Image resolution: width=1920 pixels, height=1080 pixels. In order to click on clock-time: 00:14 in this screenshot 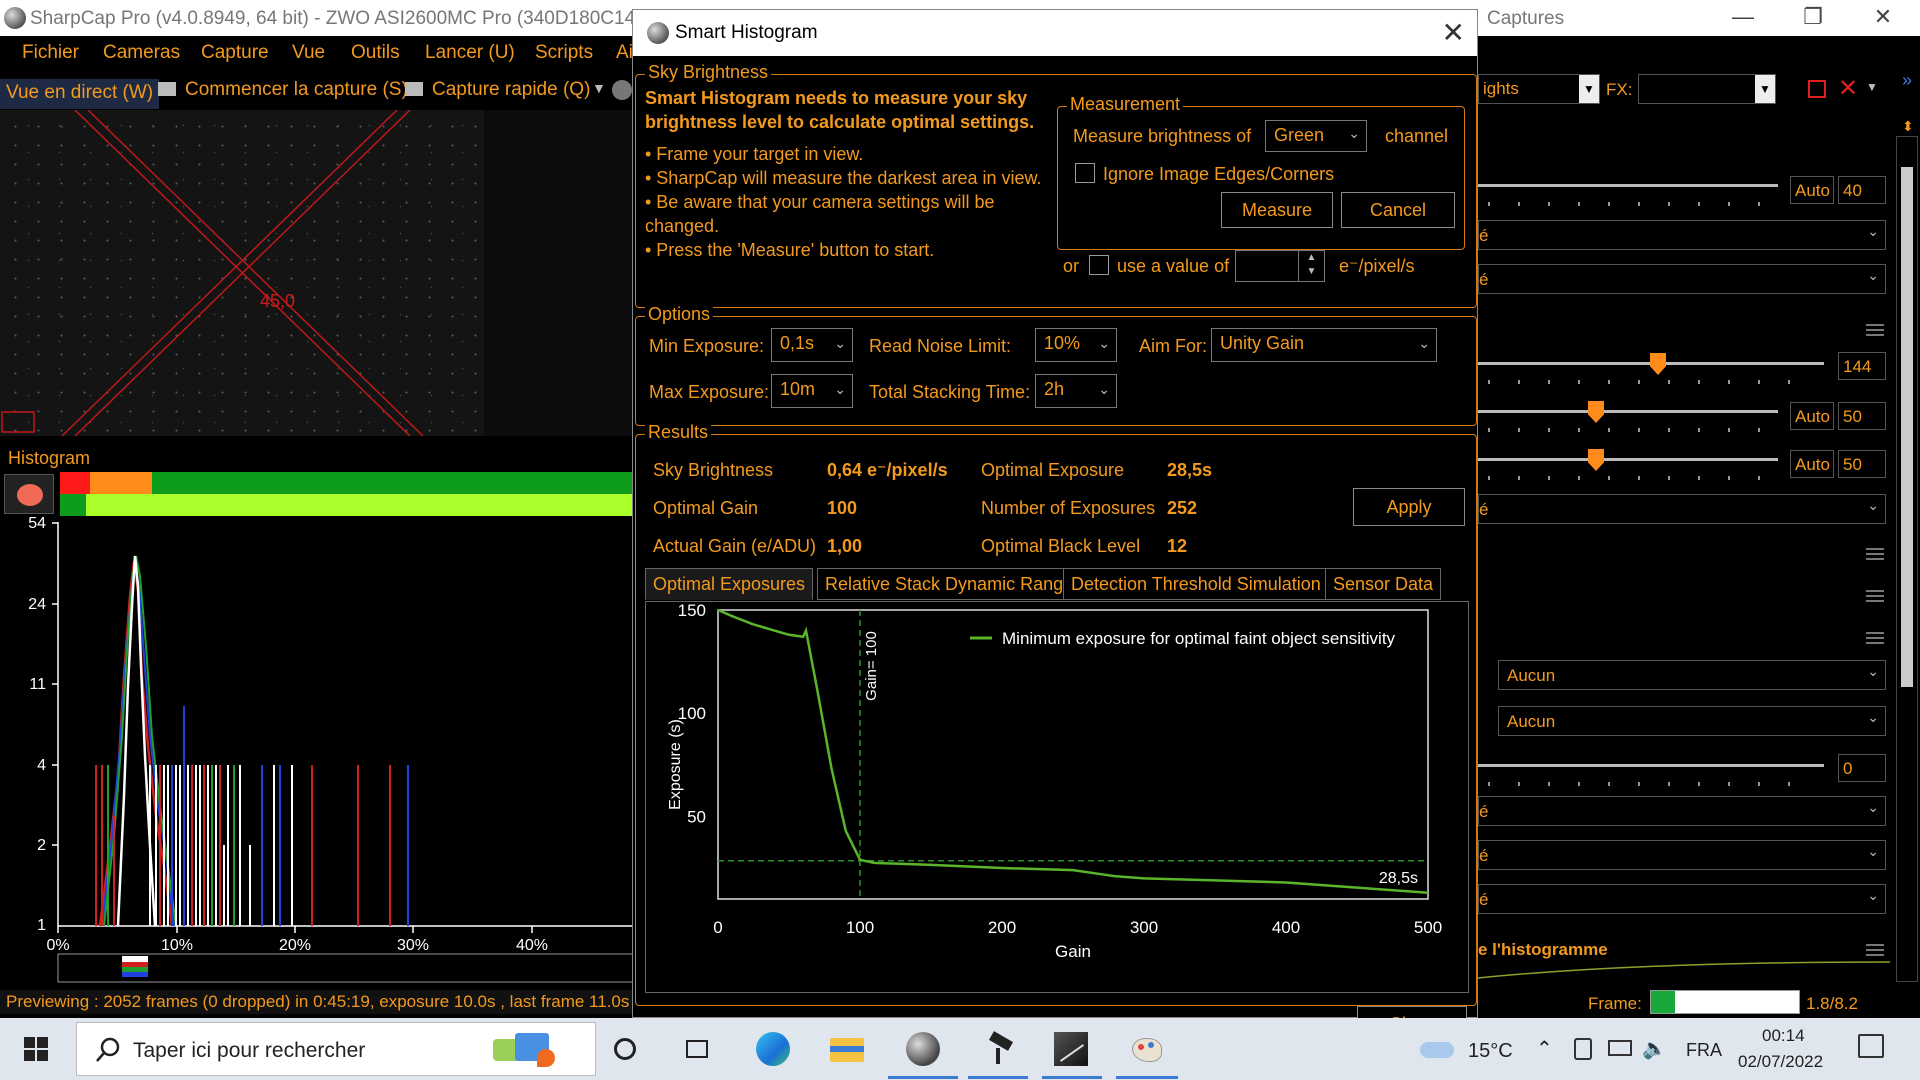, I will do `click(1783, 1036)`.